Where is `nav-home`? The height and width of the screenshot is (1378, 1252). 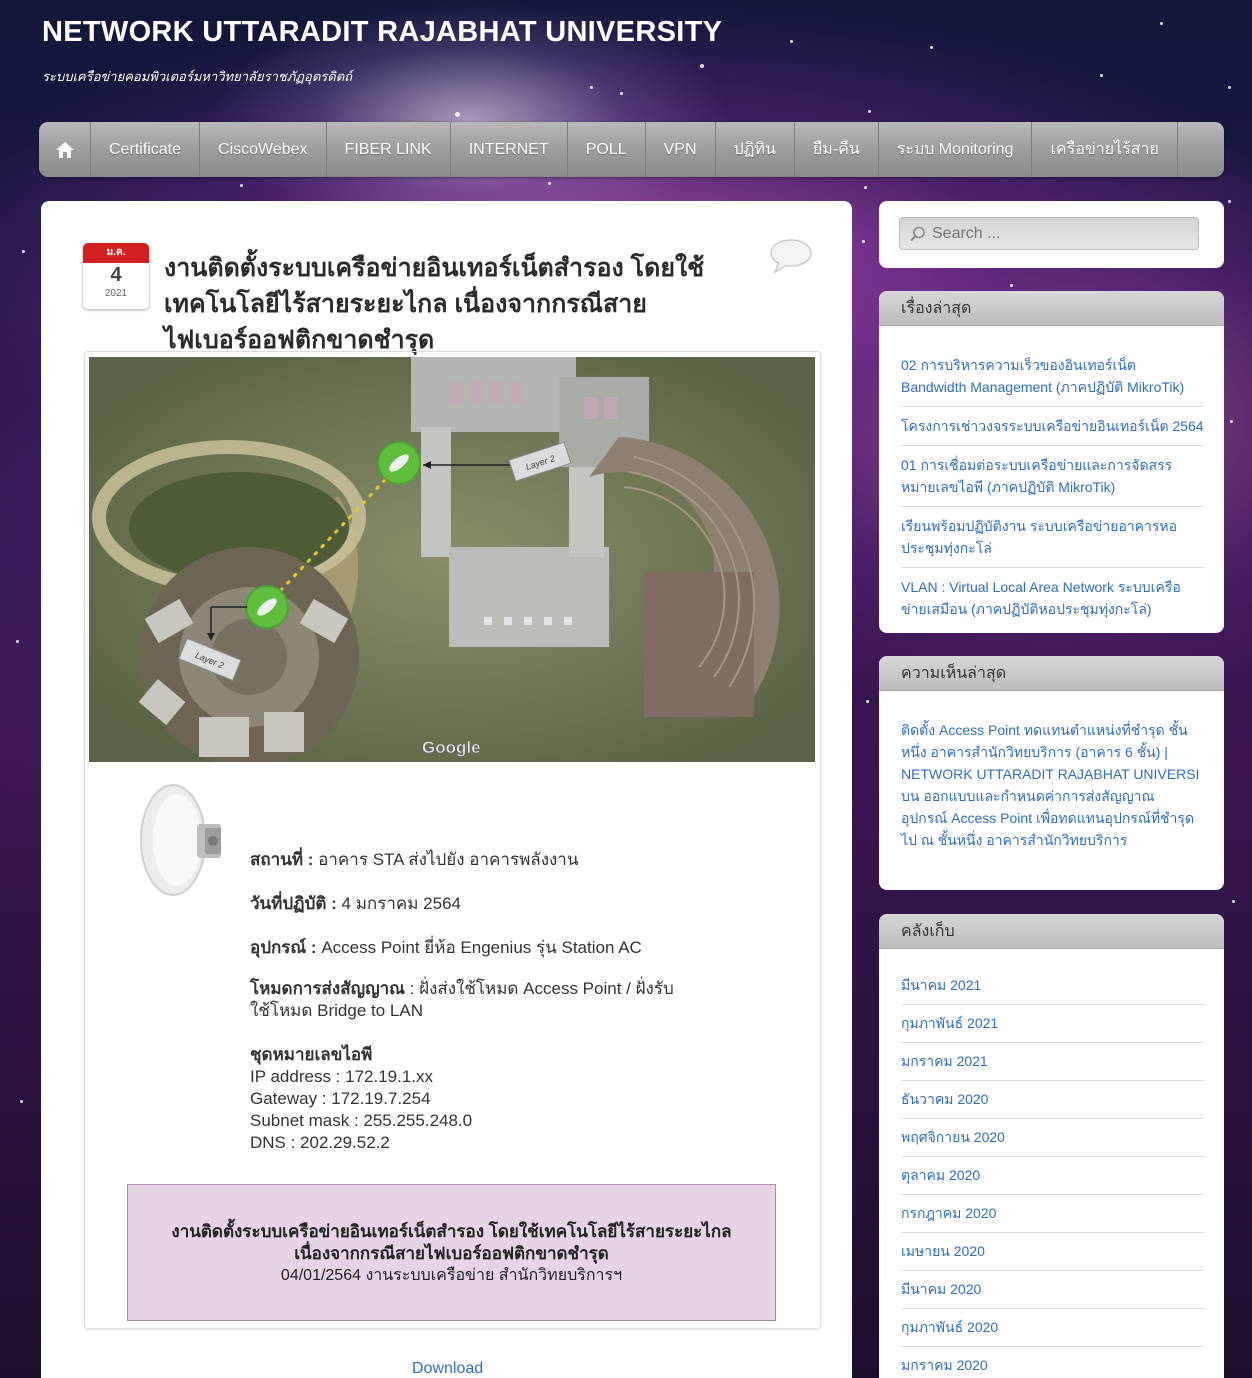 nav-home is located at coordinates (65, 149).